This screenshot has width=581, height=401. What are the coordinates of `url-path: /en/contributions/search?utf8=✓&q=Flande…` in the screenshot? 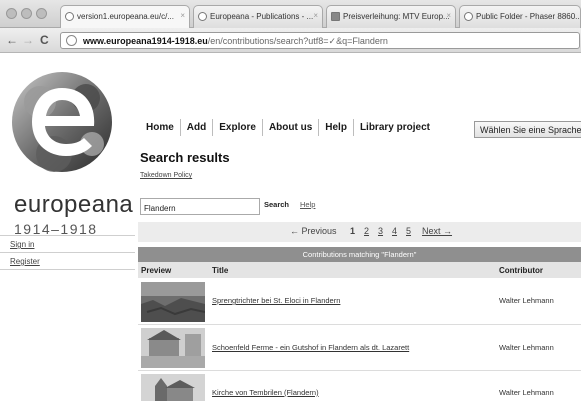 It's located at (297, 41).